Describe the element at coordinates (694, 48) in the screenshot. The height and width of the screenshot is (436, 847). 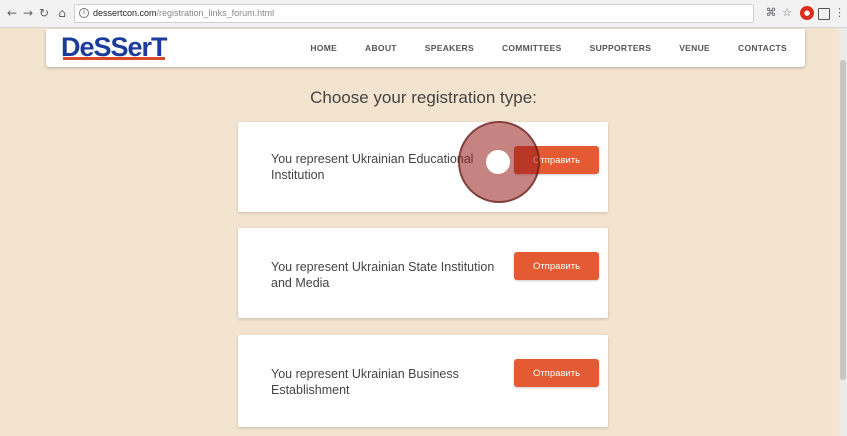
I see `nav-venue: VENUE` at that location.